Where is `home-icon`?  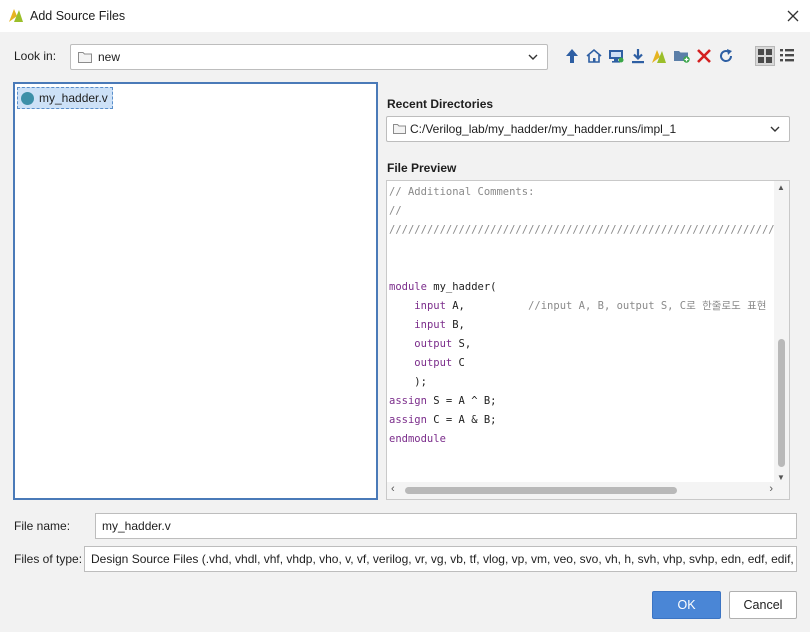
home-icon is located at coordinates (594, 55).